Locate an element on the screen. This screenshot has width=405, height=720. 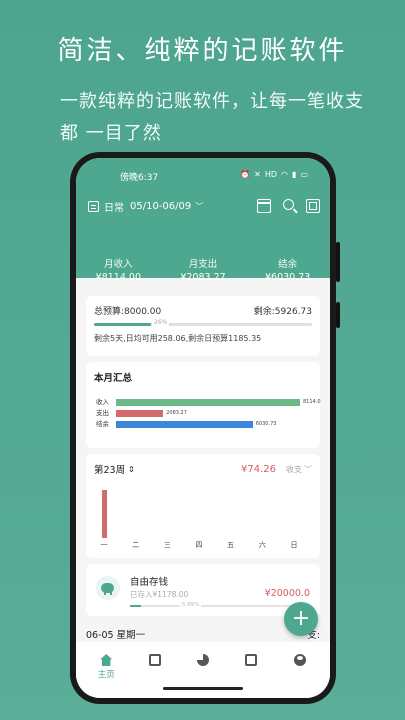
saving-target: ¥20000.0 is located at coordinates (287, 593).